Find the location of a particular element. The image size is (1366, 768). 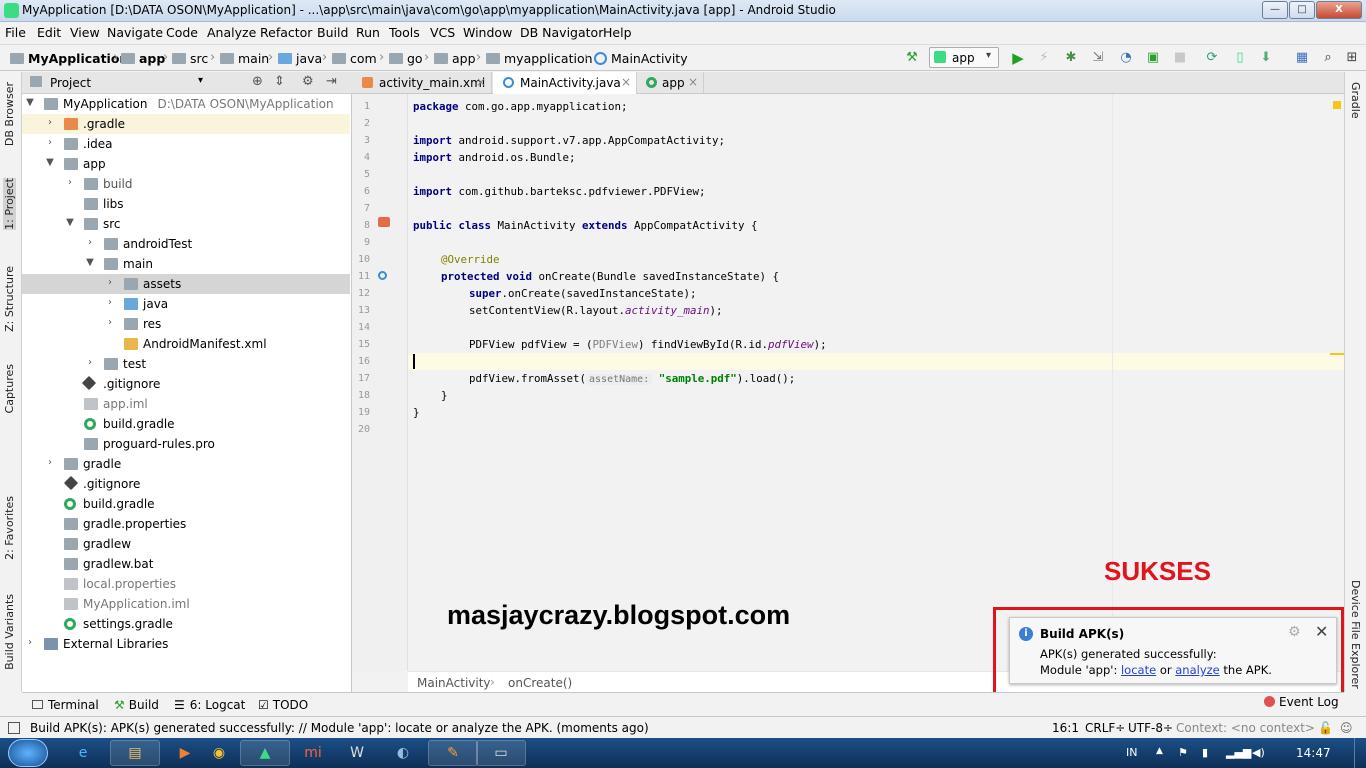

menu-vcs: VCS is located at coordinates (442, 32).